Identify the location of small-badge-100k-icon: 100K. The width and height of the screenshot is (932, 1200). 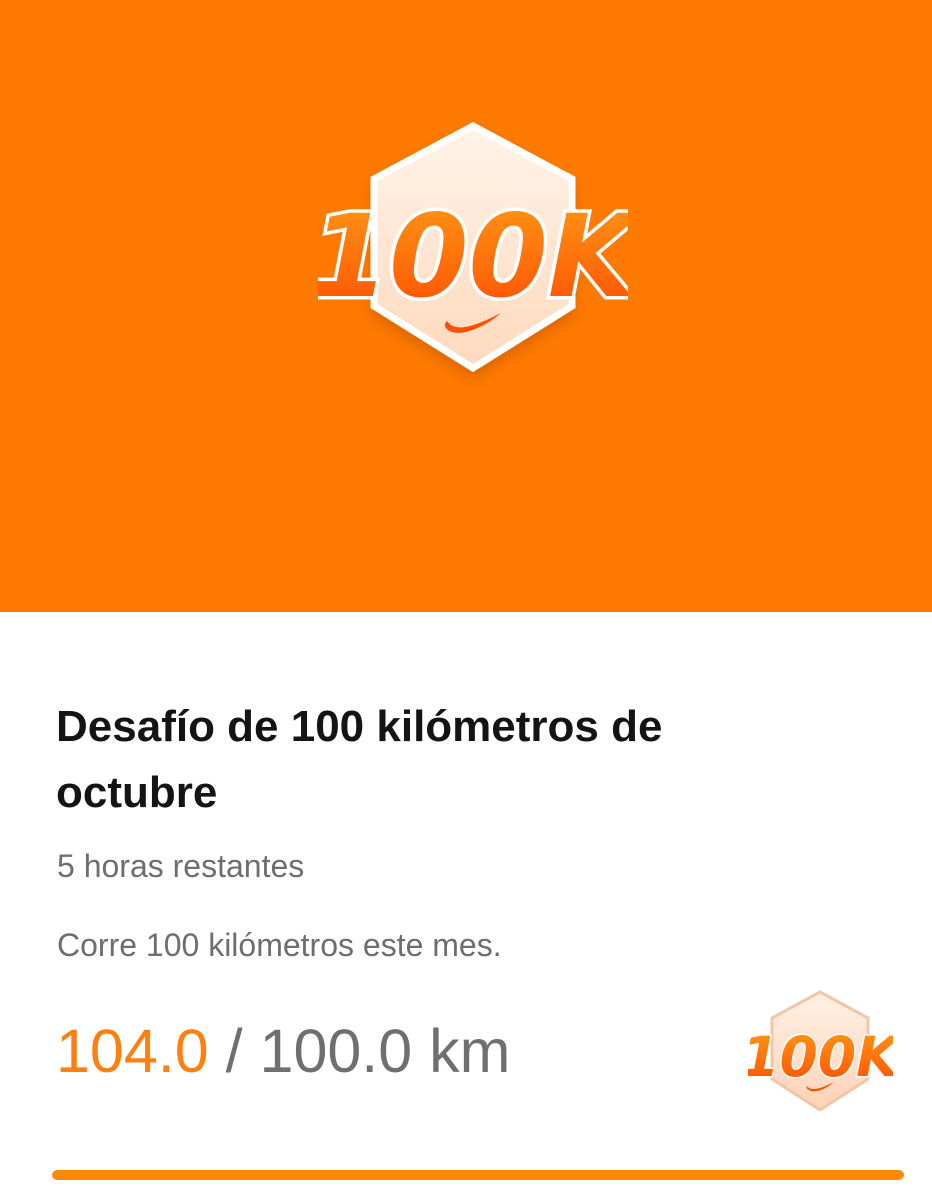
(820, 1051).